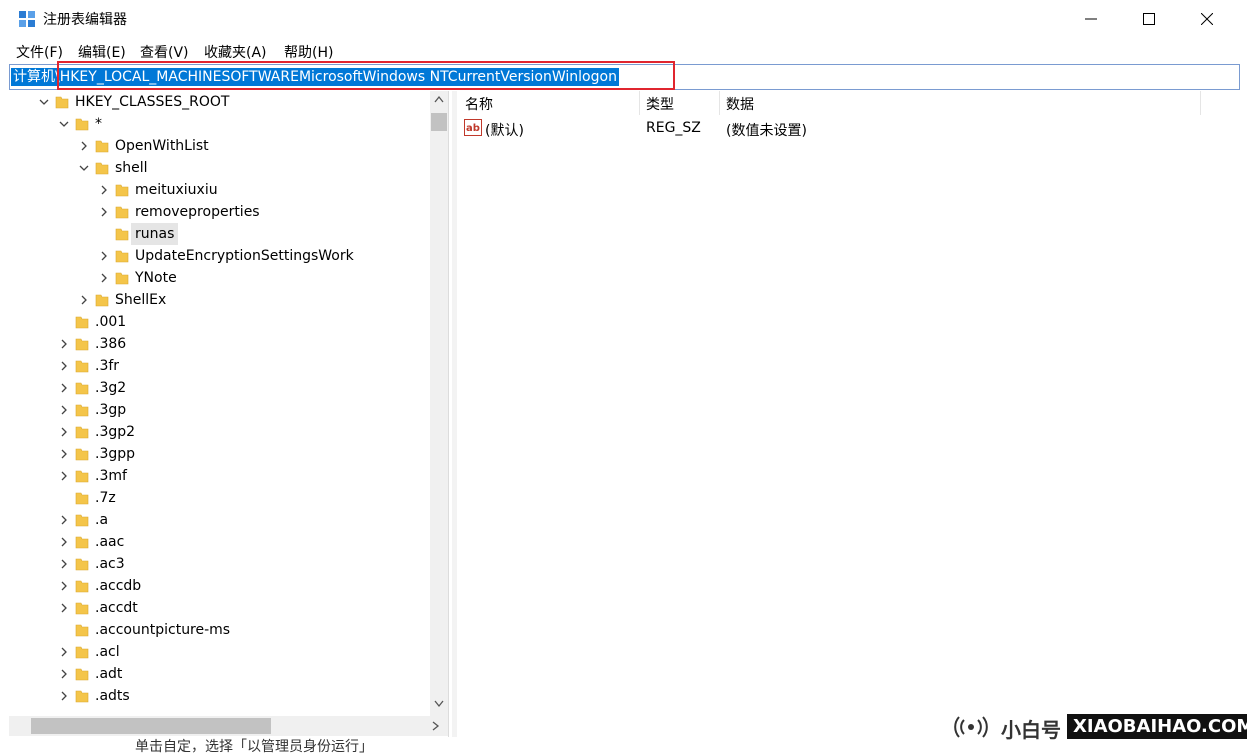 The height and width of the screenshot is (756, 1247). Describe the element at coordinates (219, 564) in the screenshot. I see `tree-item: .ac3` at that location.